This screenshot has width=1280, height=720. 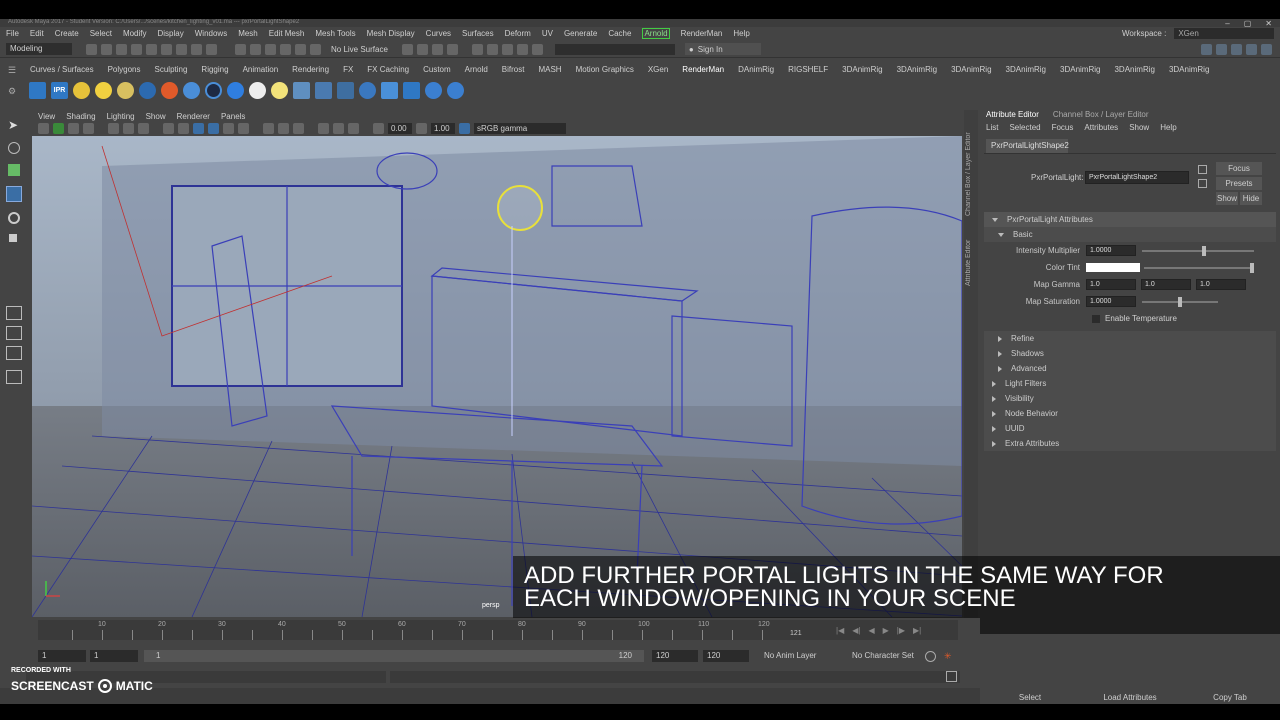 What do you see at coordinates (1239, 168) in the screenshot?
I see `focus-button: Focus` at bounding box center [1239, 168].